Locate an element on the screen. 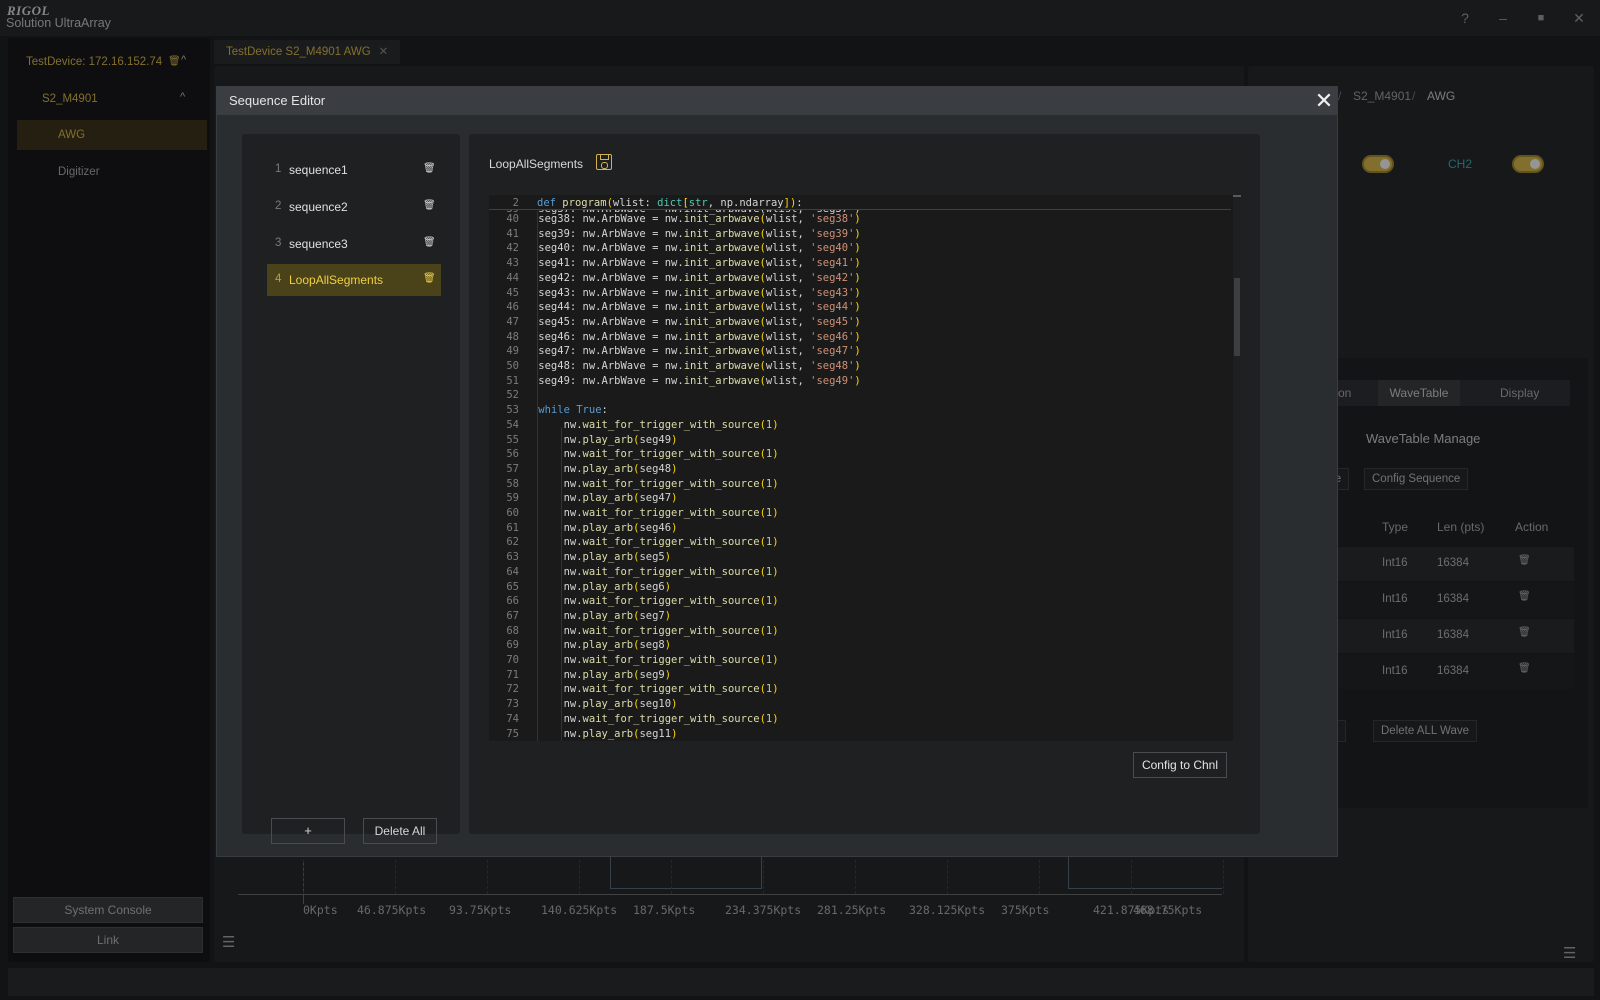 This screenshot has width=1600, height=1000. close-icon: ✕ is located at coordinates (1324, 101).